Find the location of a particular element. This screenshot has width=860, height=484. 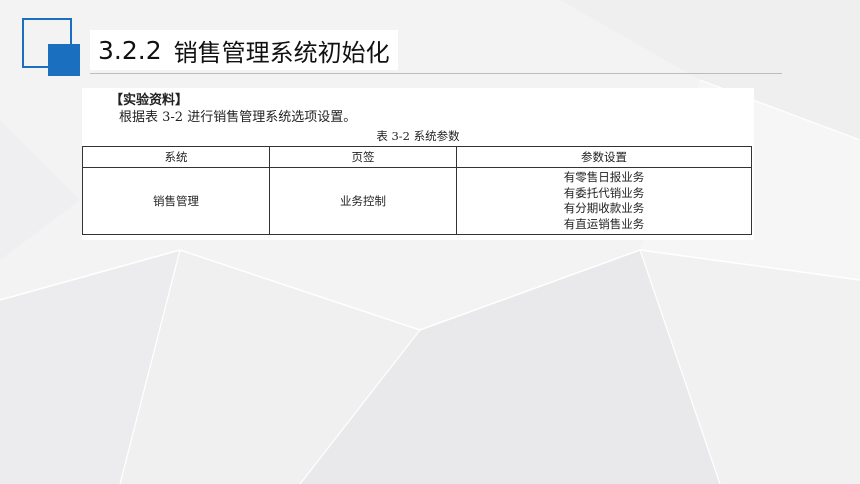

page-title: 3.2.2 销售管理系统初始化 is located at coordinates (244, 50).